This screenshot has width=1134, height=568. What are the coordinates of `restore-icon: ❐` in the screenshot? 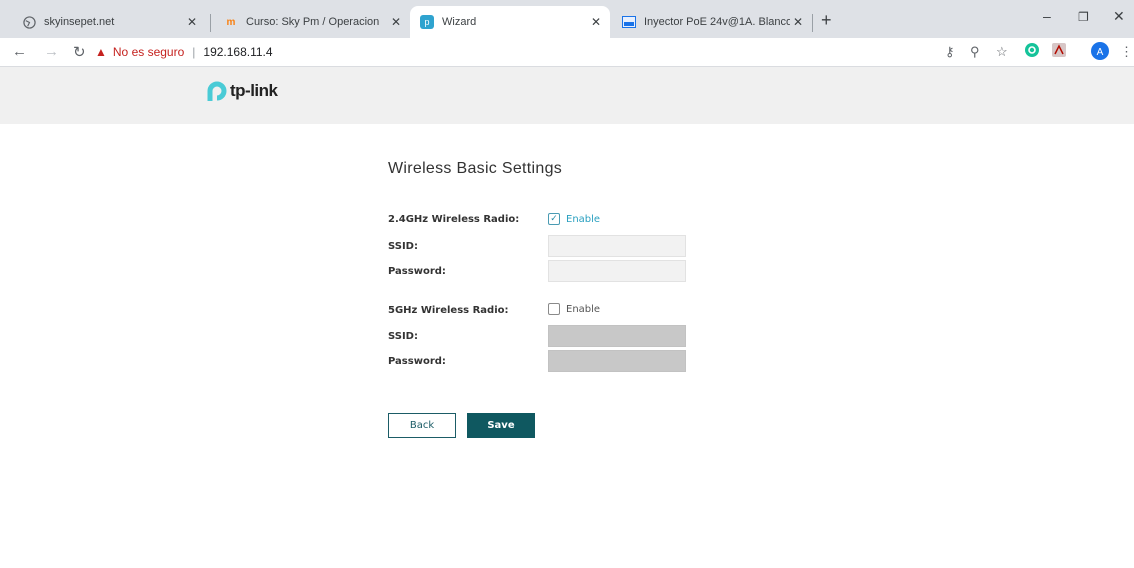 It's located at (1083, 17).